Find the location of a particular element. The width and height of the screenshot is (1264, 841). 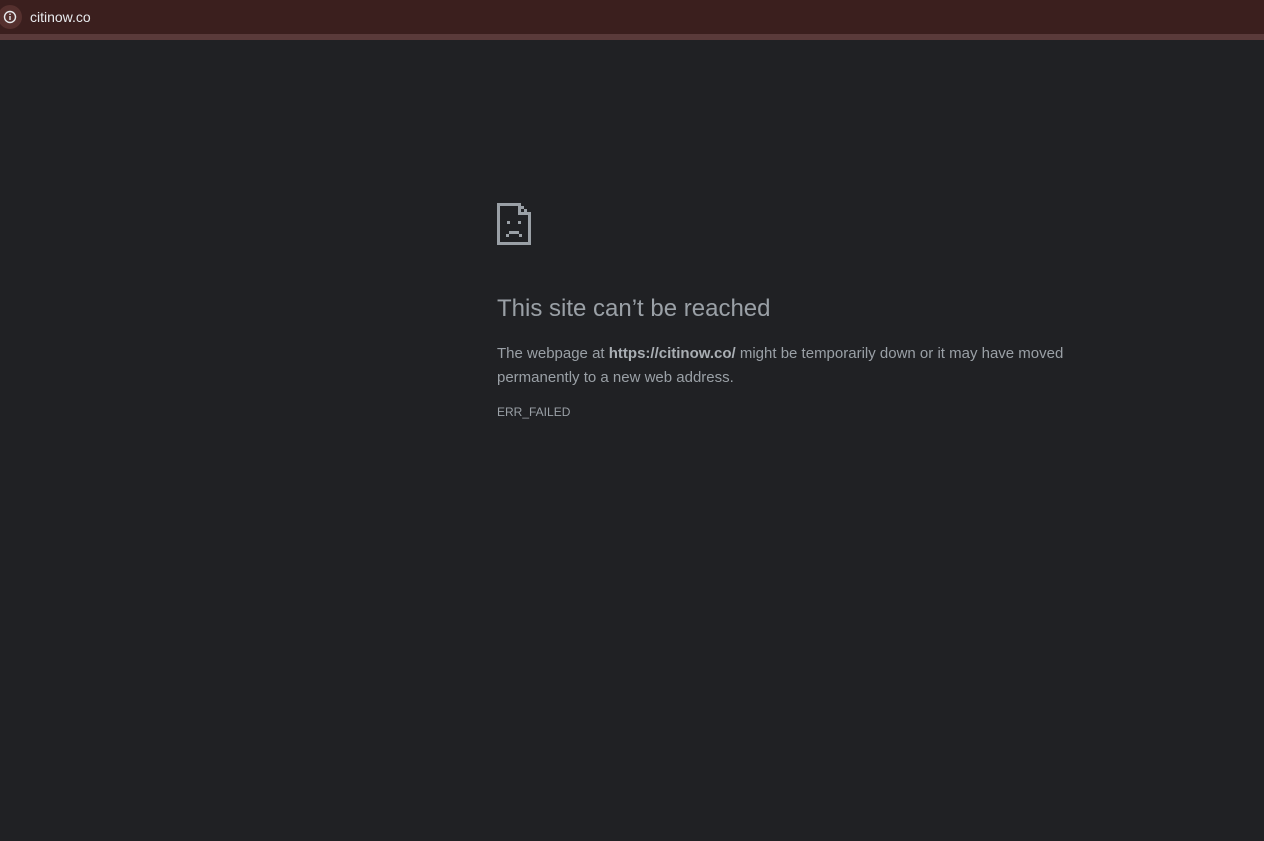

address-bar-url: citinow.co is located at coordinates (60, 17).